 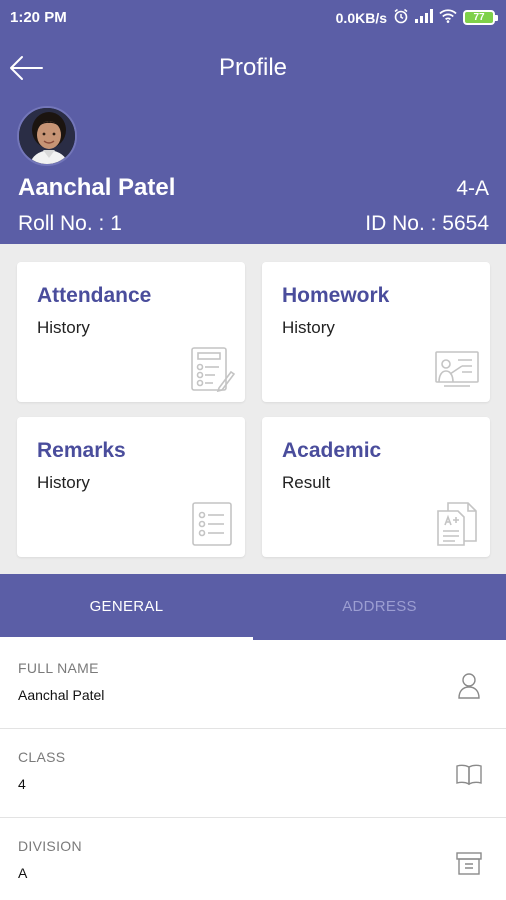 What do you see at coordinates (253, 684) in the screenshot?
I see `field-full-name: FULL NAME Aanchal Patel` at bounding box center [253, 684].